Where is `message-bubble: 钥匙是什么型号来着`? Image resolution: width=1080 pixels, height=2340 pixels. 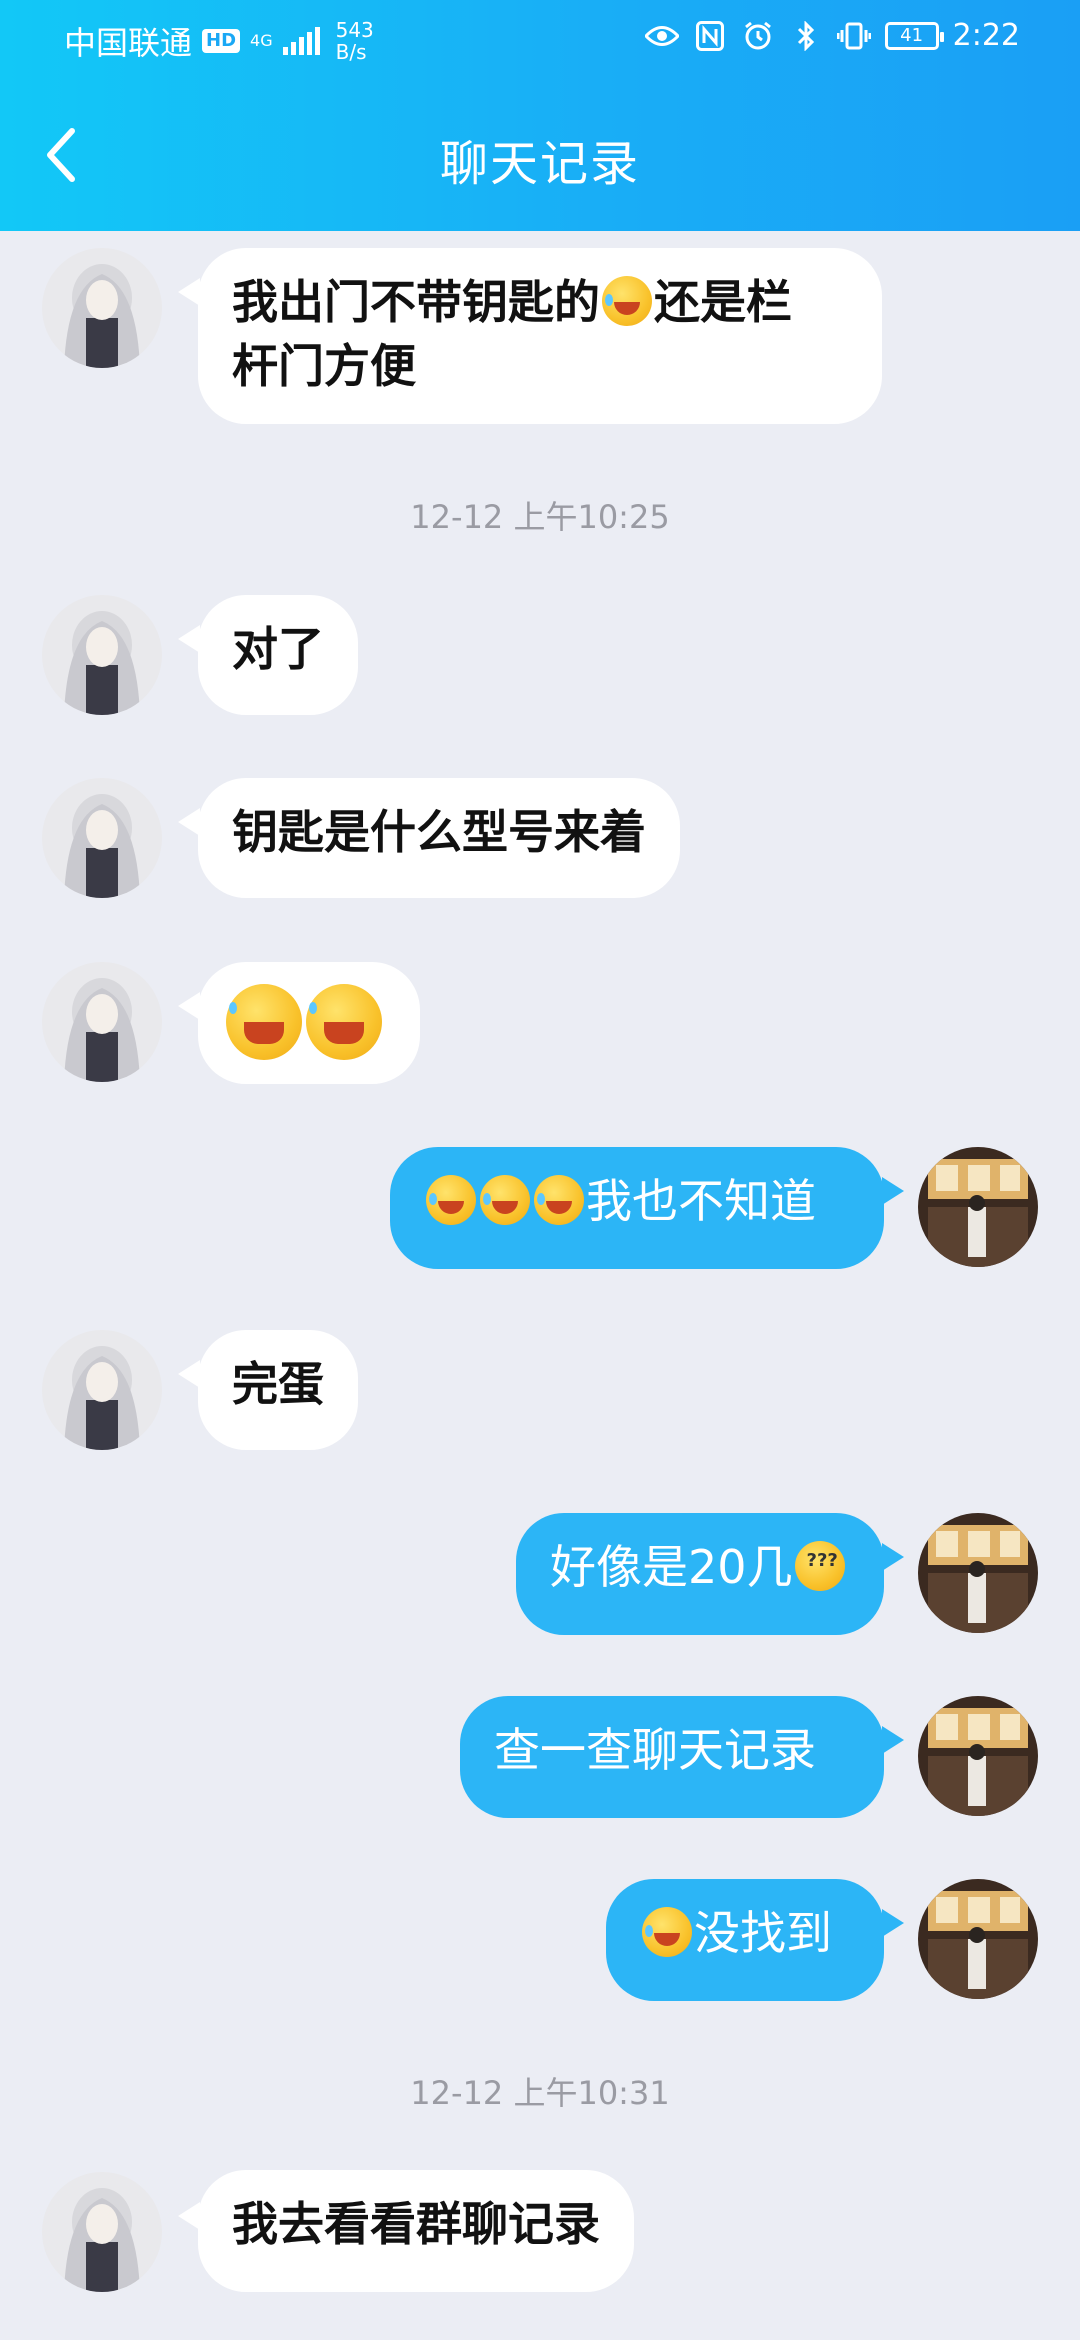
message-bubble: 钥匙是什么型号来着 is located at coordinates (439, 838).